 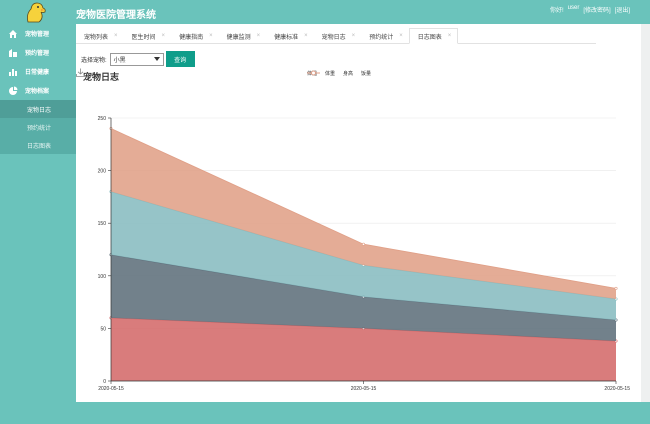 What do you see at coordinates (102, 172) in the screenshot?
I see `y-tick-label: 200` at bounding box center [102, 172].